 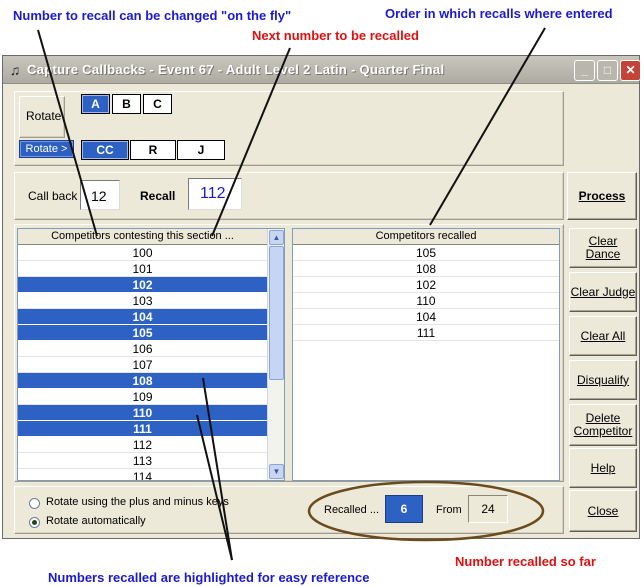 I want to click on rotate-keys-radio, so click(x=34, y=503).